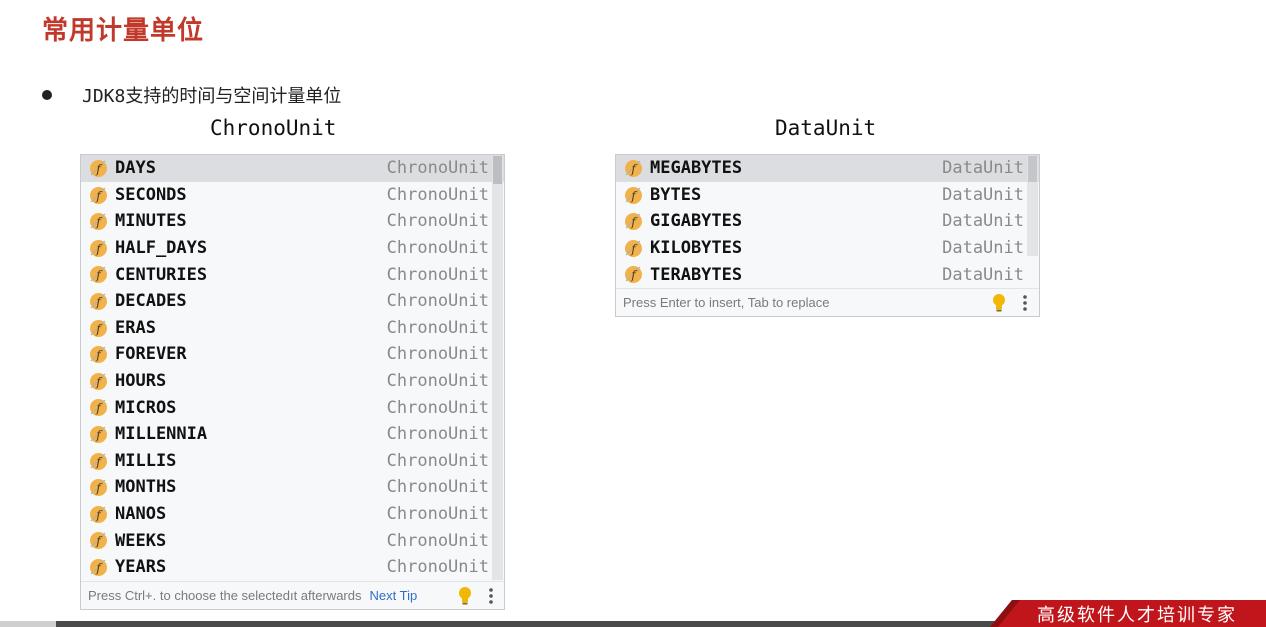 This screenshot has height=627, width=1266. Describe the element at coordinates (47, 95) in the screenshot. I see `bullet-dot` at that location.